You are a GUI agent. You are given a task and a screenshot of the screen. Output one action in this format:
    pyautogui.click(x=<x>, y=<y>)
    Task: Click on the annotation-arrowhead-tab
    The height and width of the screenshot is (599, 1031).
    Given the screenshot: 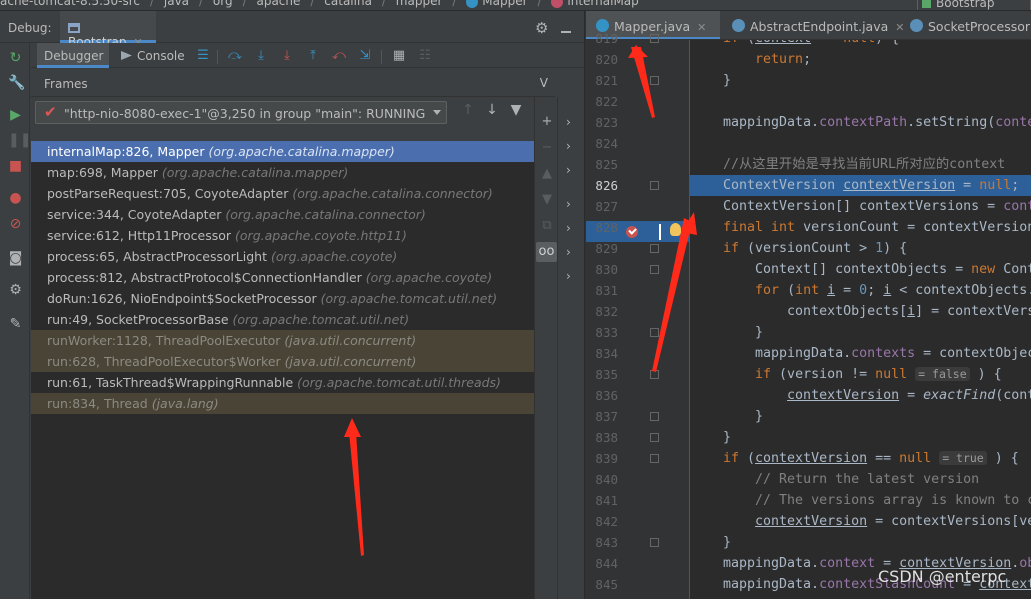 What is the action you would take?
    pyautogui.click(x=638, y=51)
    